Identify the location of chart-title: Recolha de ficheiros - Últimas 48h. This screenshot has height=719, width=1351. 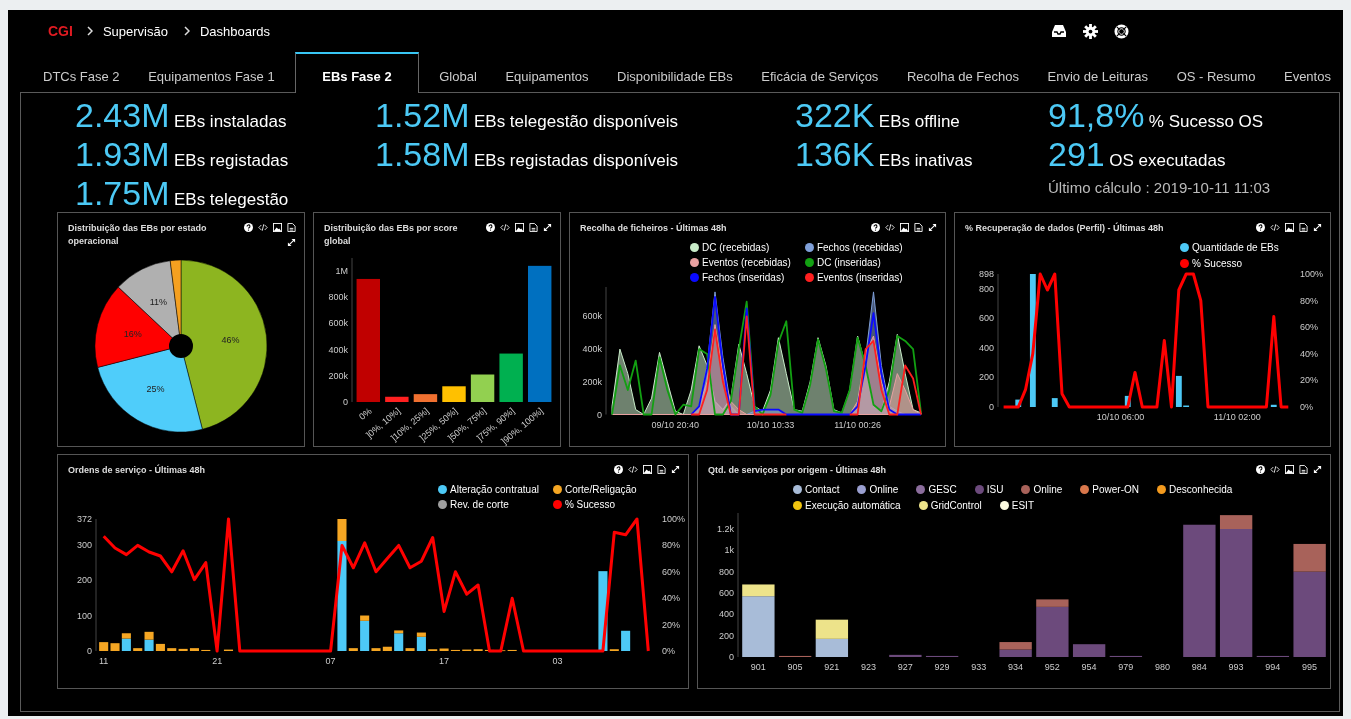
(654, 228).